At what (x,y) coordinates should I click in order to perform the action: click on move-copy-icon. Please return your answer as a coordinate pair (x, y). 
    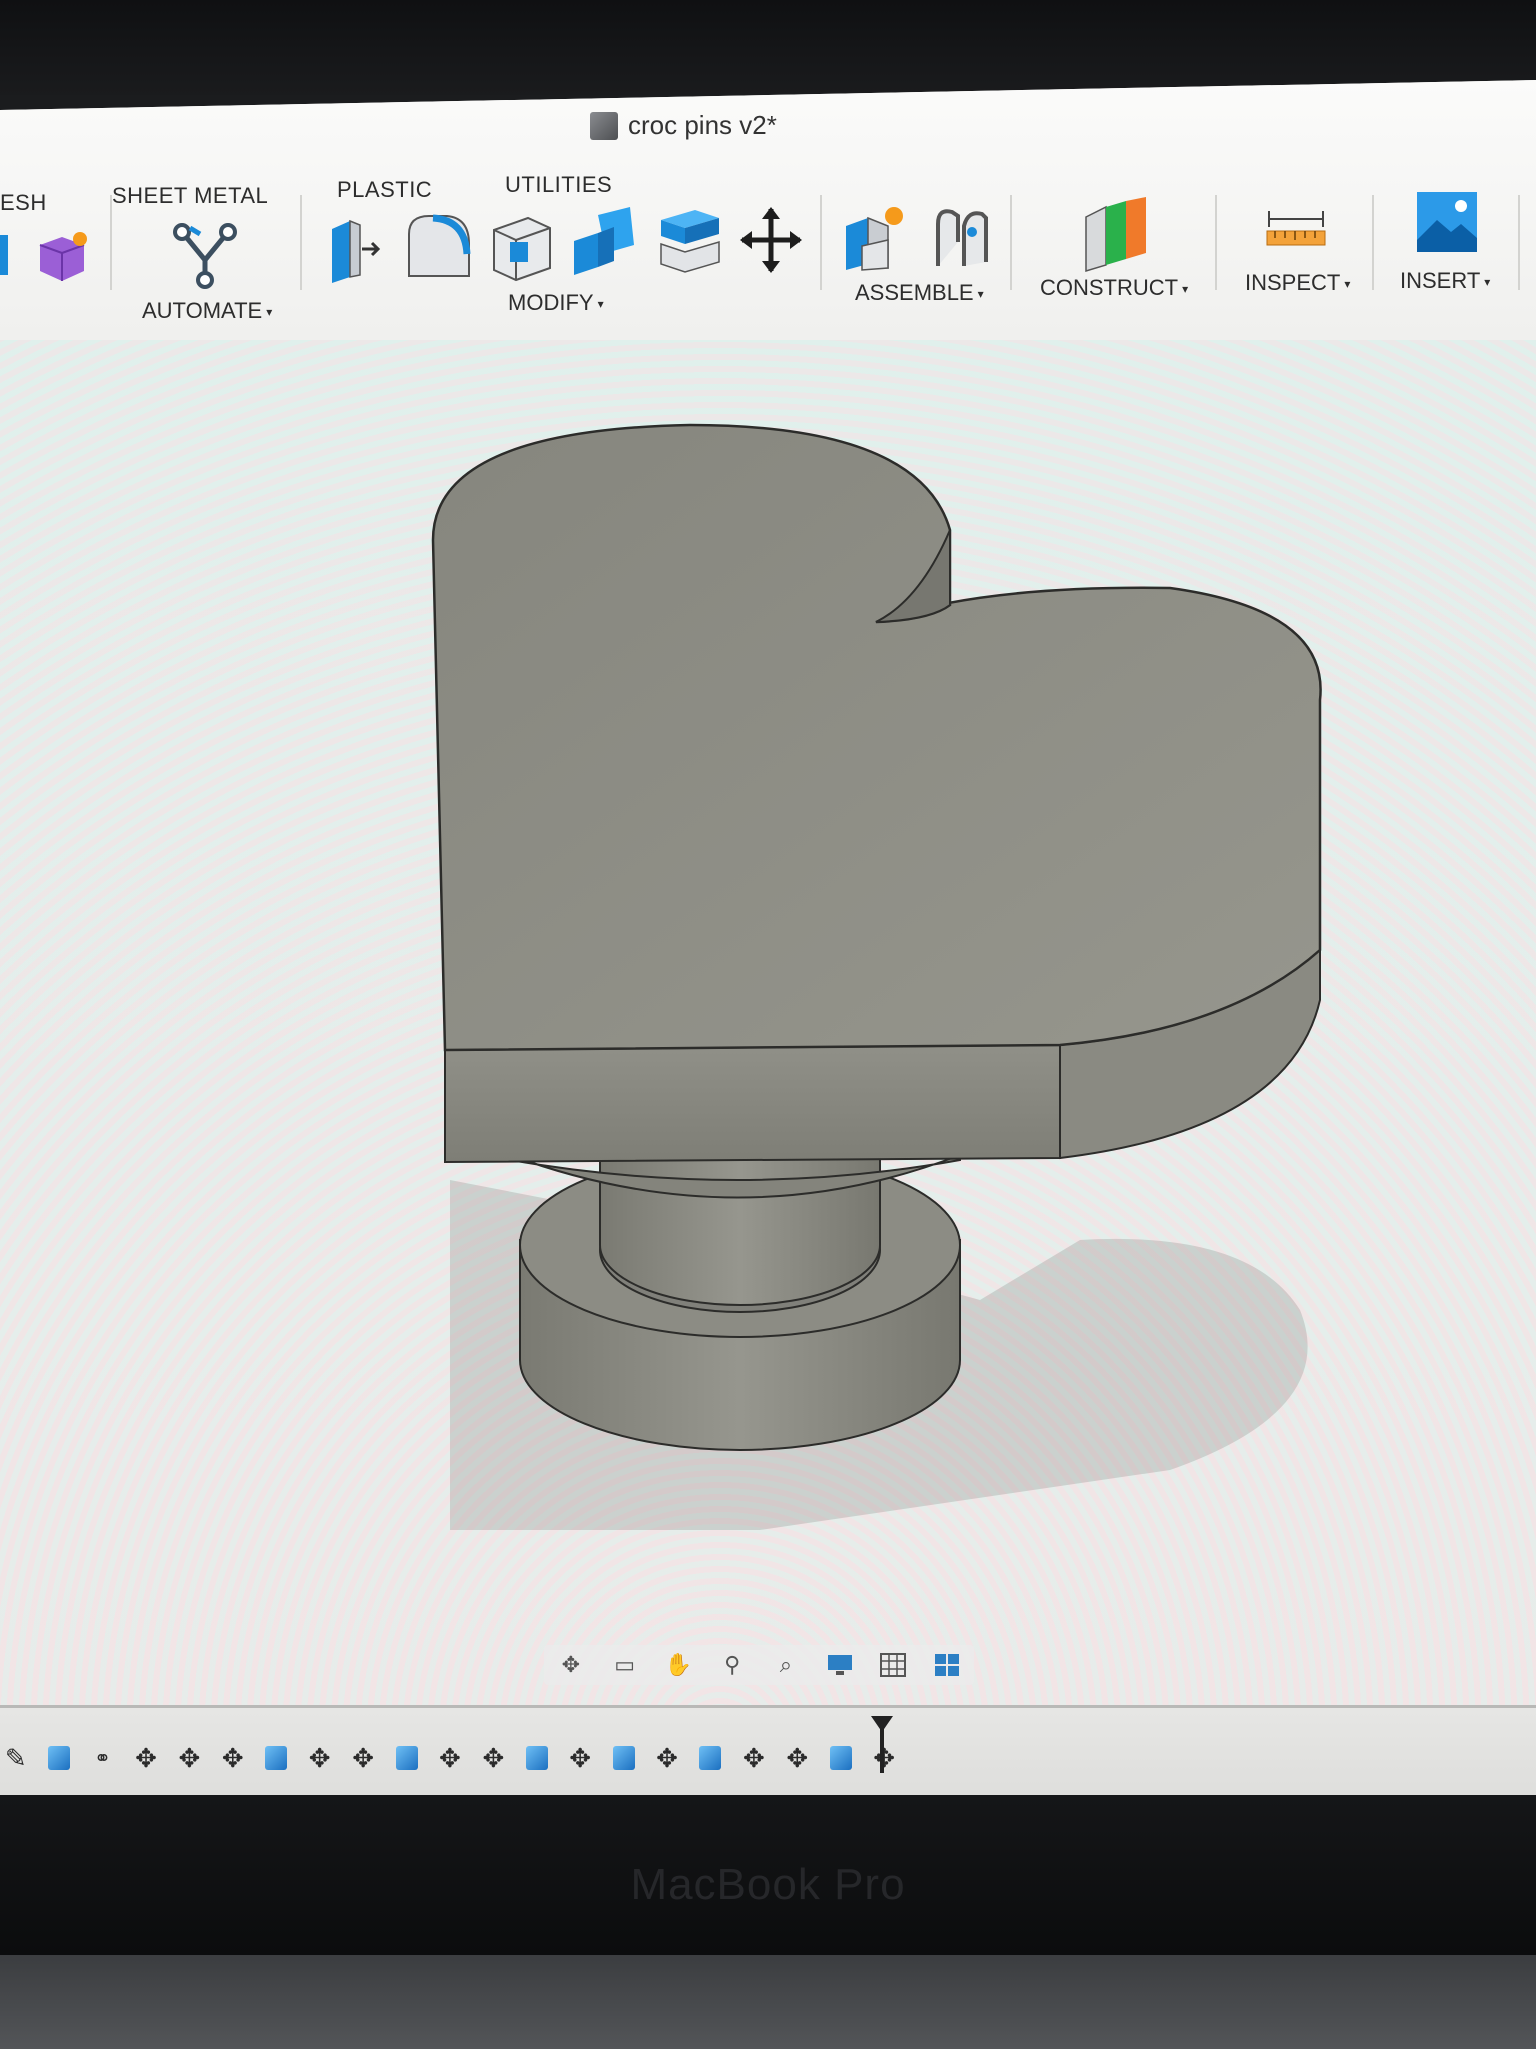
    Looking at the image, I should click on (771, 240).